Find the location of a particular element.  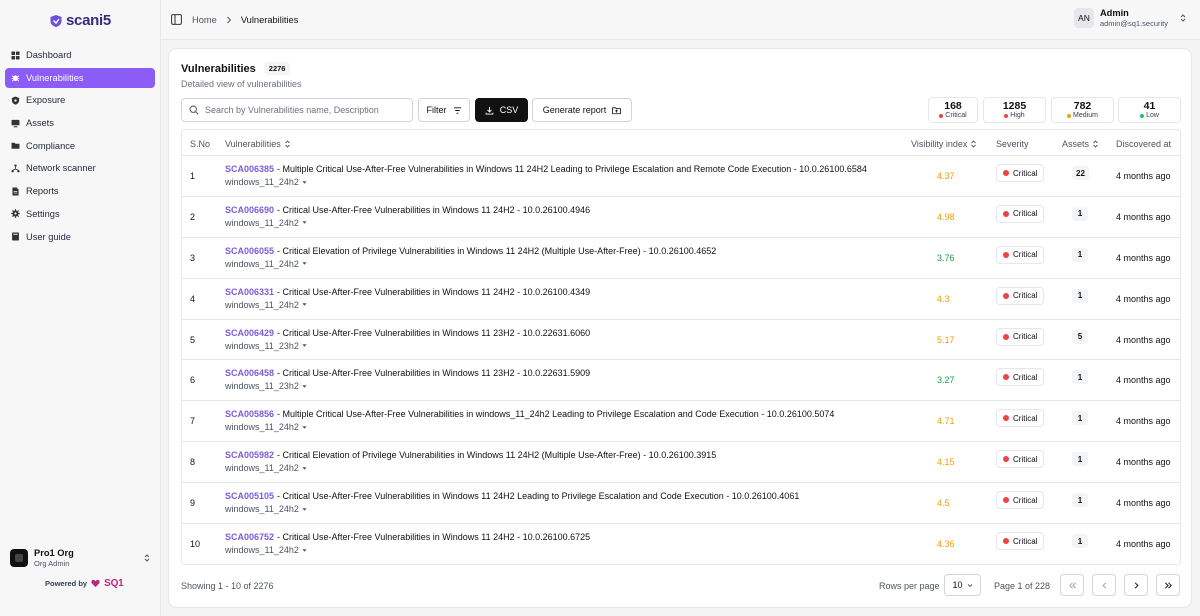

generate-report-button: Generate report is located at coordinates (582, 110).